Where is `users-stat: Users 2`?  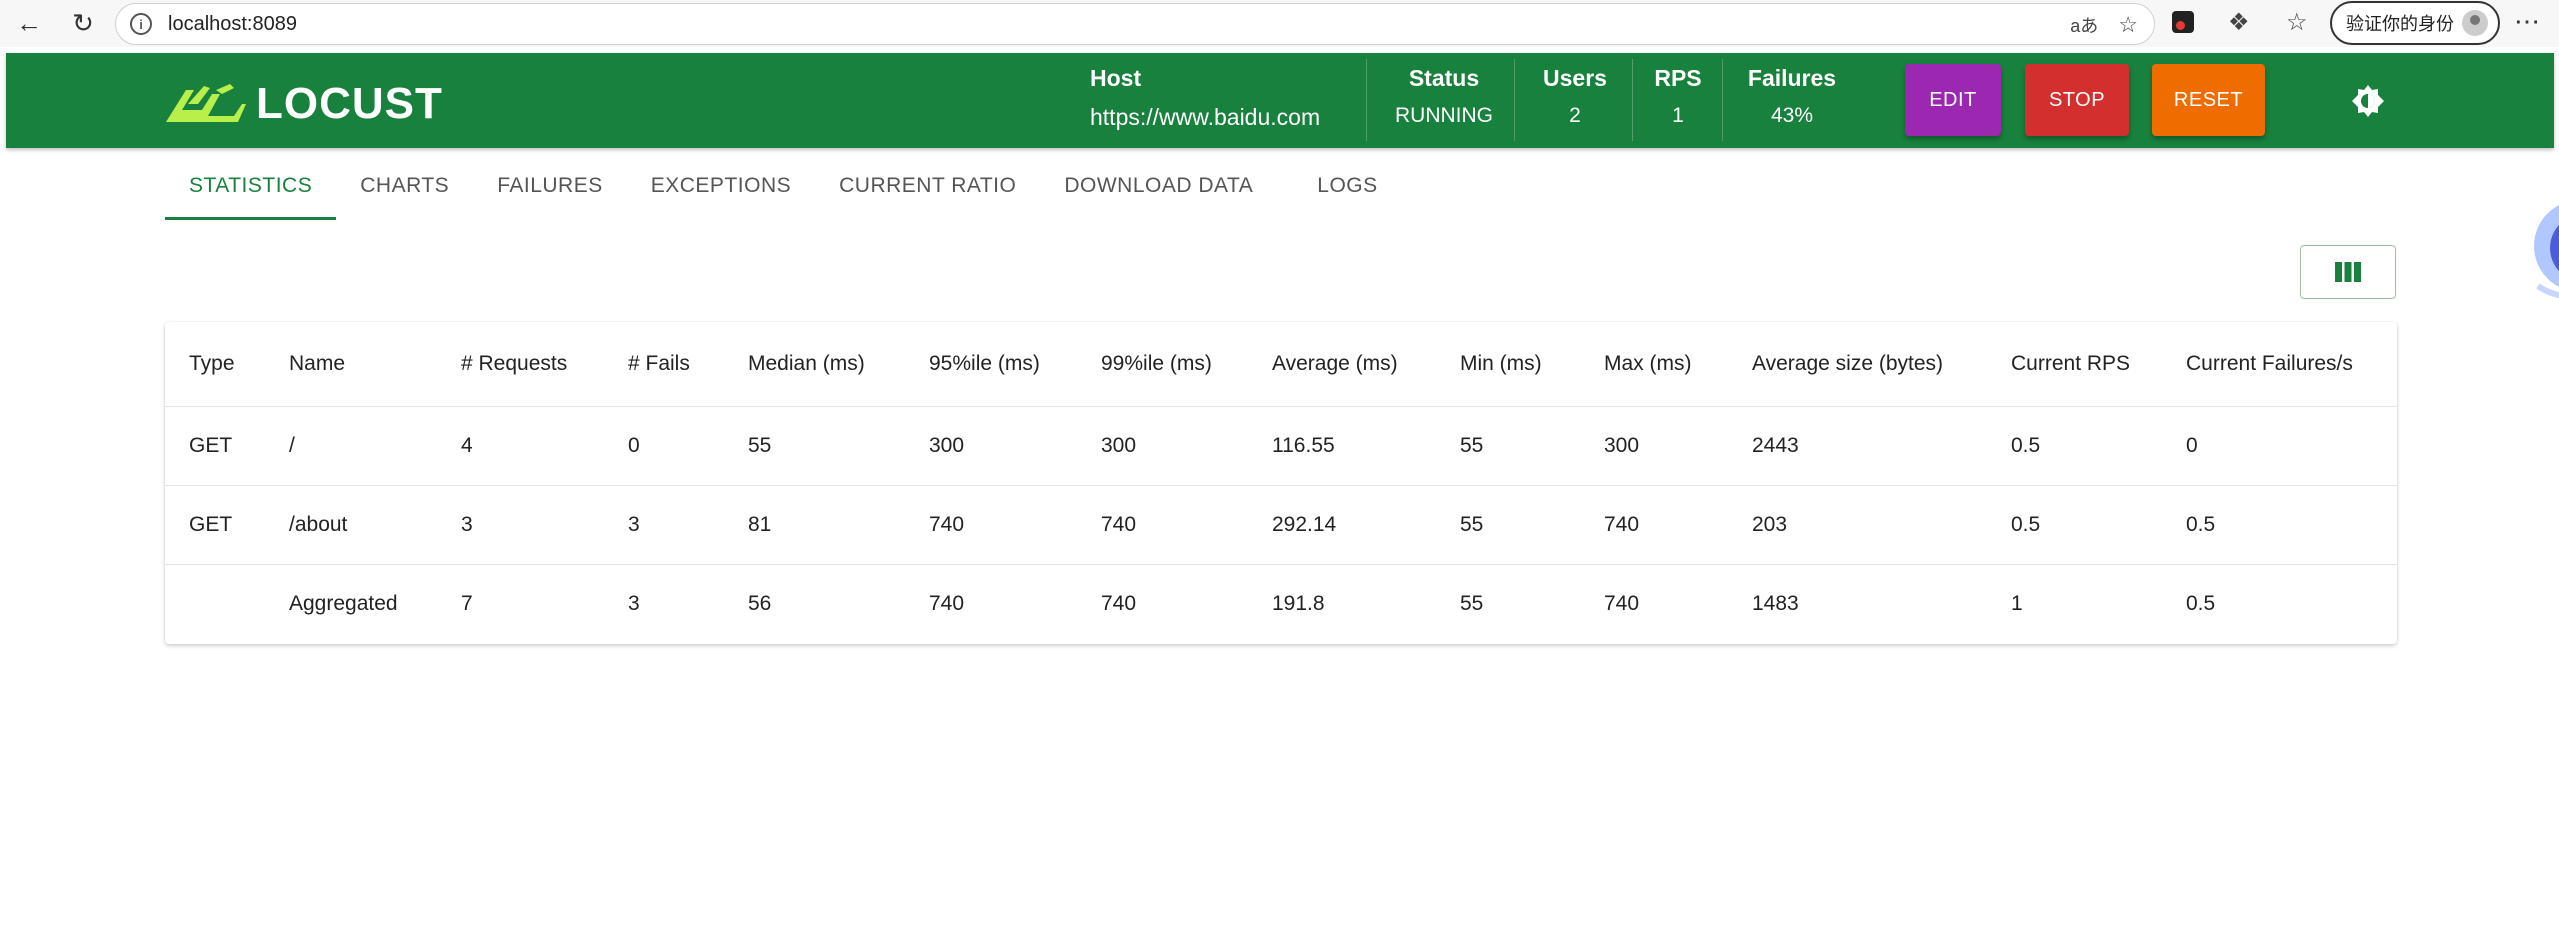 users-stat: Users 2 is located at coordinates (1575, 96).